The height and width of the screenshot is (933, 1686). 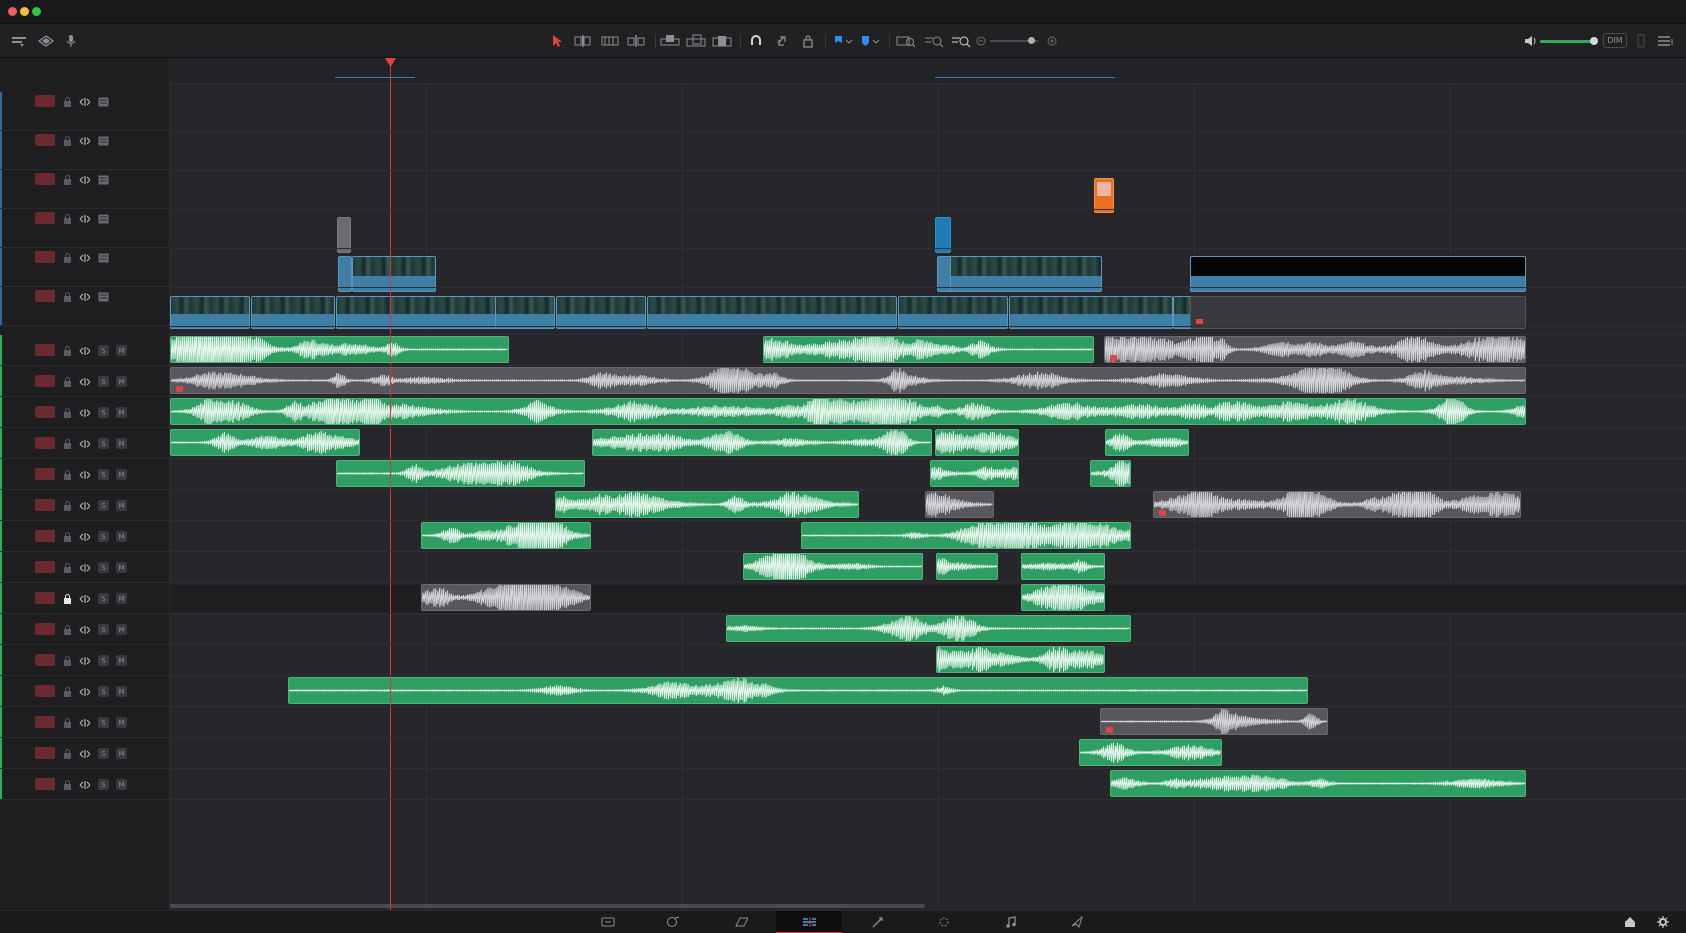 I want to click on linked-selection-icon, so click(x=782, y=41).